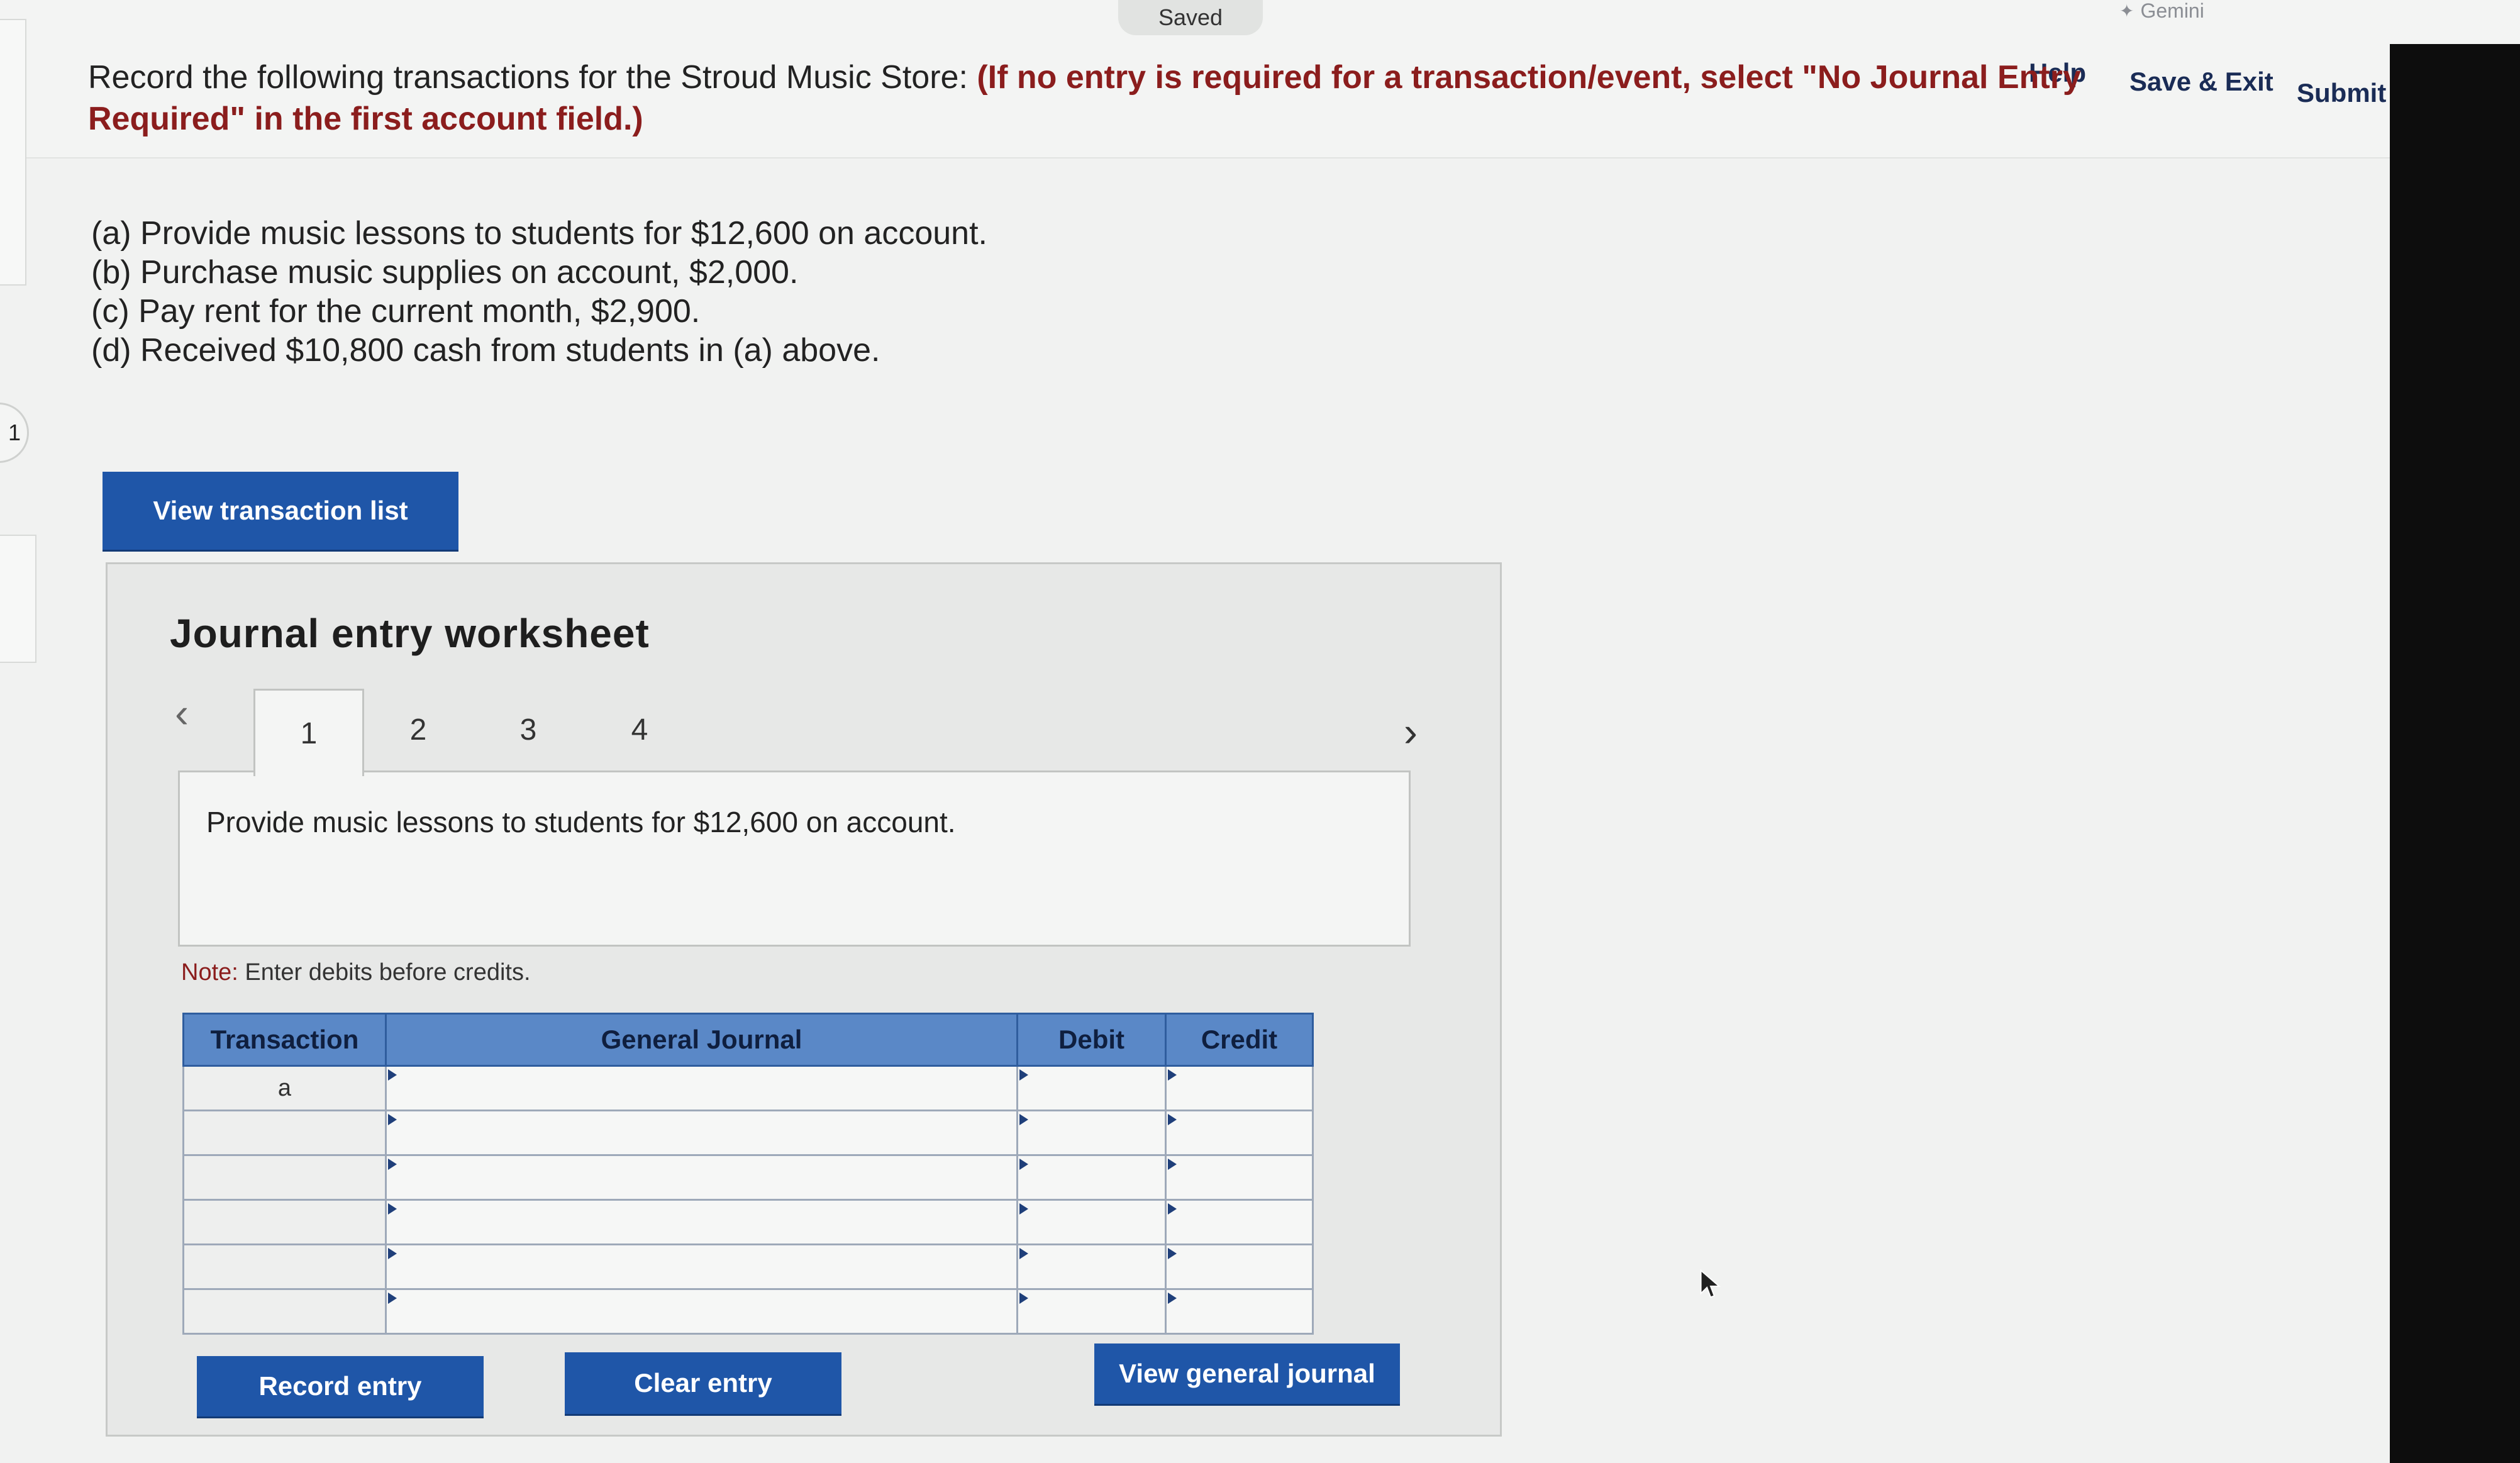 The width and height of the screenshot is (2520, 1463). Describe the element at coordinates (308, 732) in the screenshot. I see `tab-1: 1` at that location.